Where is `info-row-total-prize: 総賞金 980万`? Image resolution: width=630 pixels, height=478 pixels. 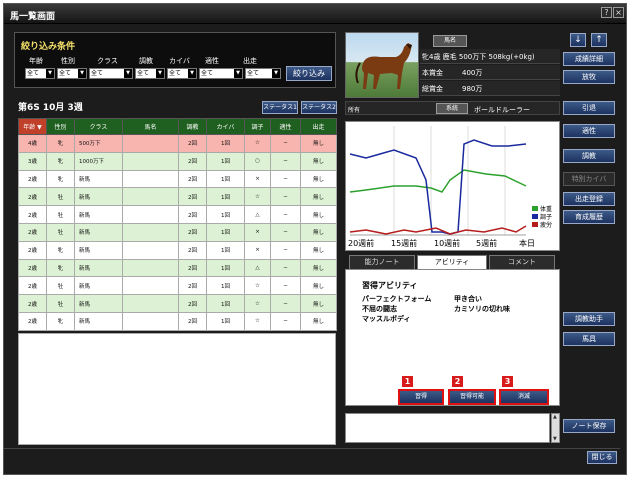 info-row-total-prize: 総賞金 980万 is located at coordinates (490, 88).